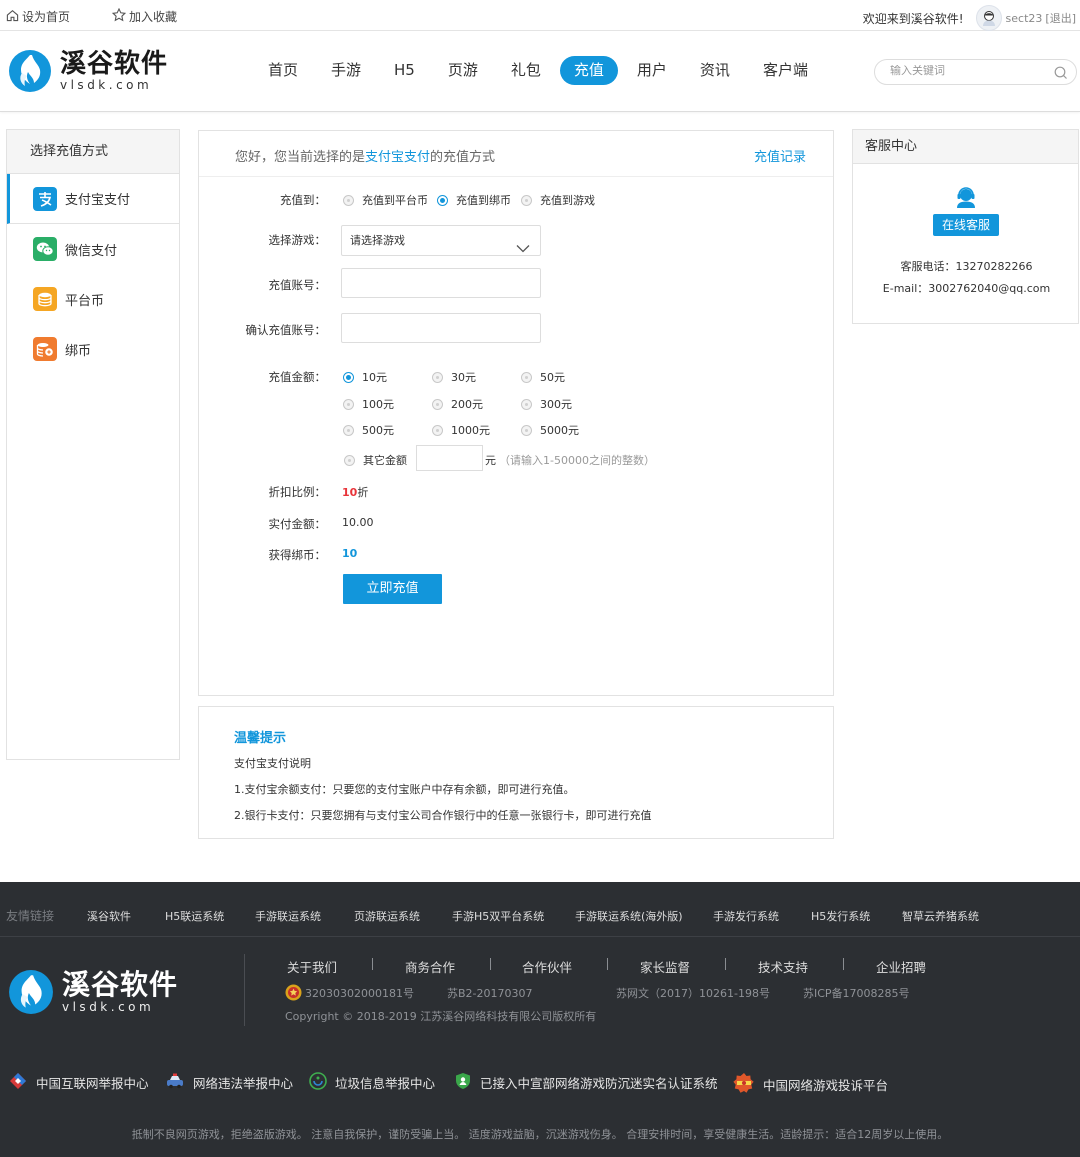  I want to click on tips-title: 温馨提示, so click(260, 738).